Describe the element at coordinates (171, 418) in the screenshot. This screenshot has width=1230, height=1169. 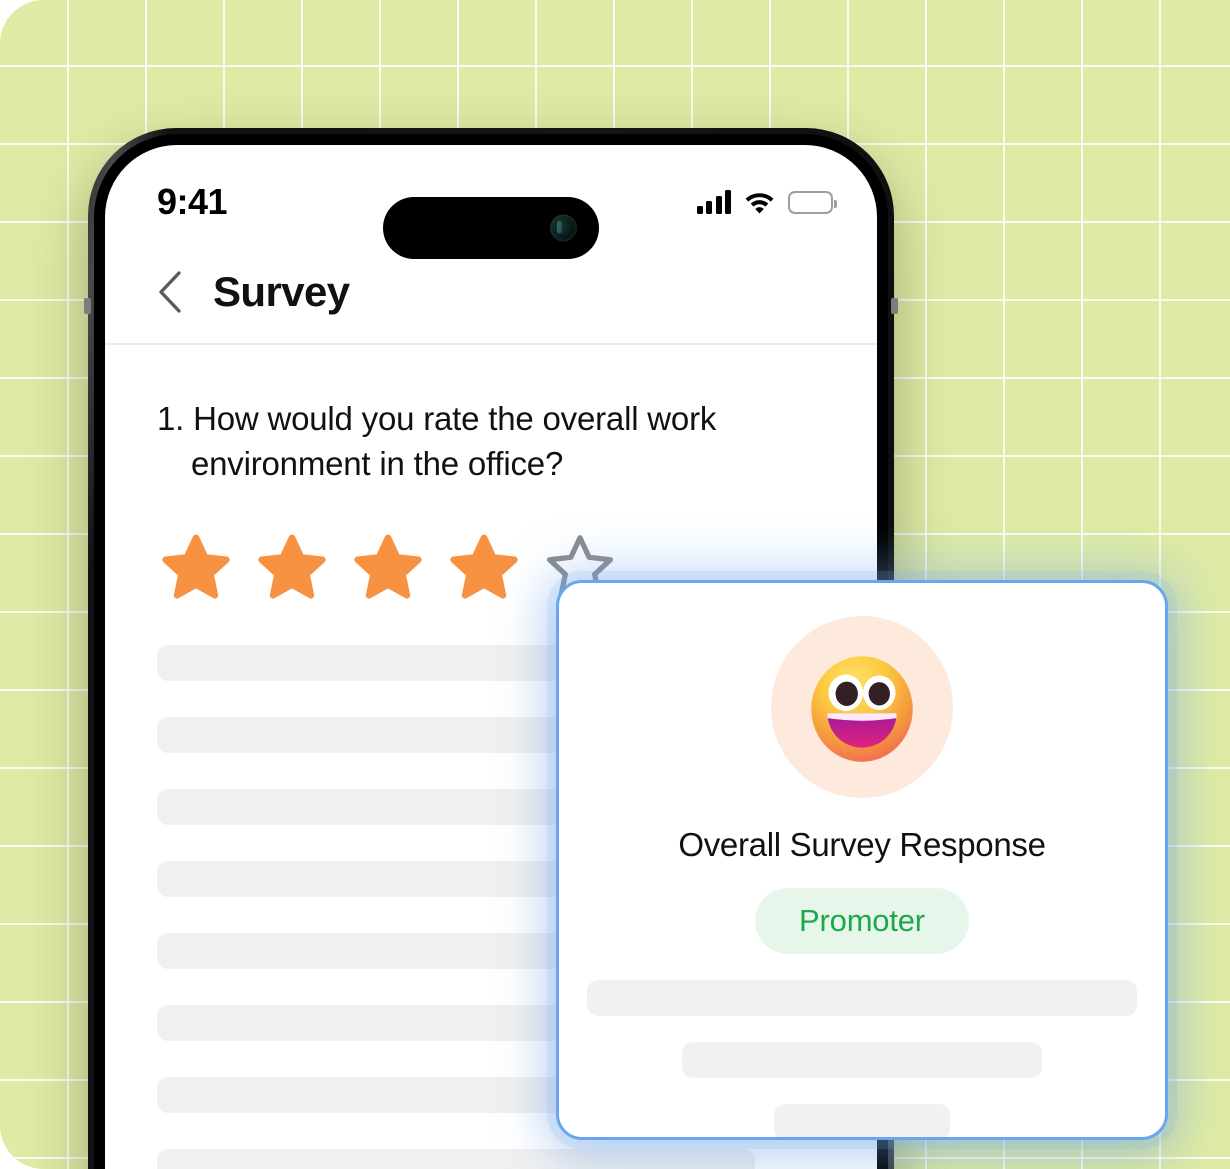
I see `question-number: 1.` at that location.